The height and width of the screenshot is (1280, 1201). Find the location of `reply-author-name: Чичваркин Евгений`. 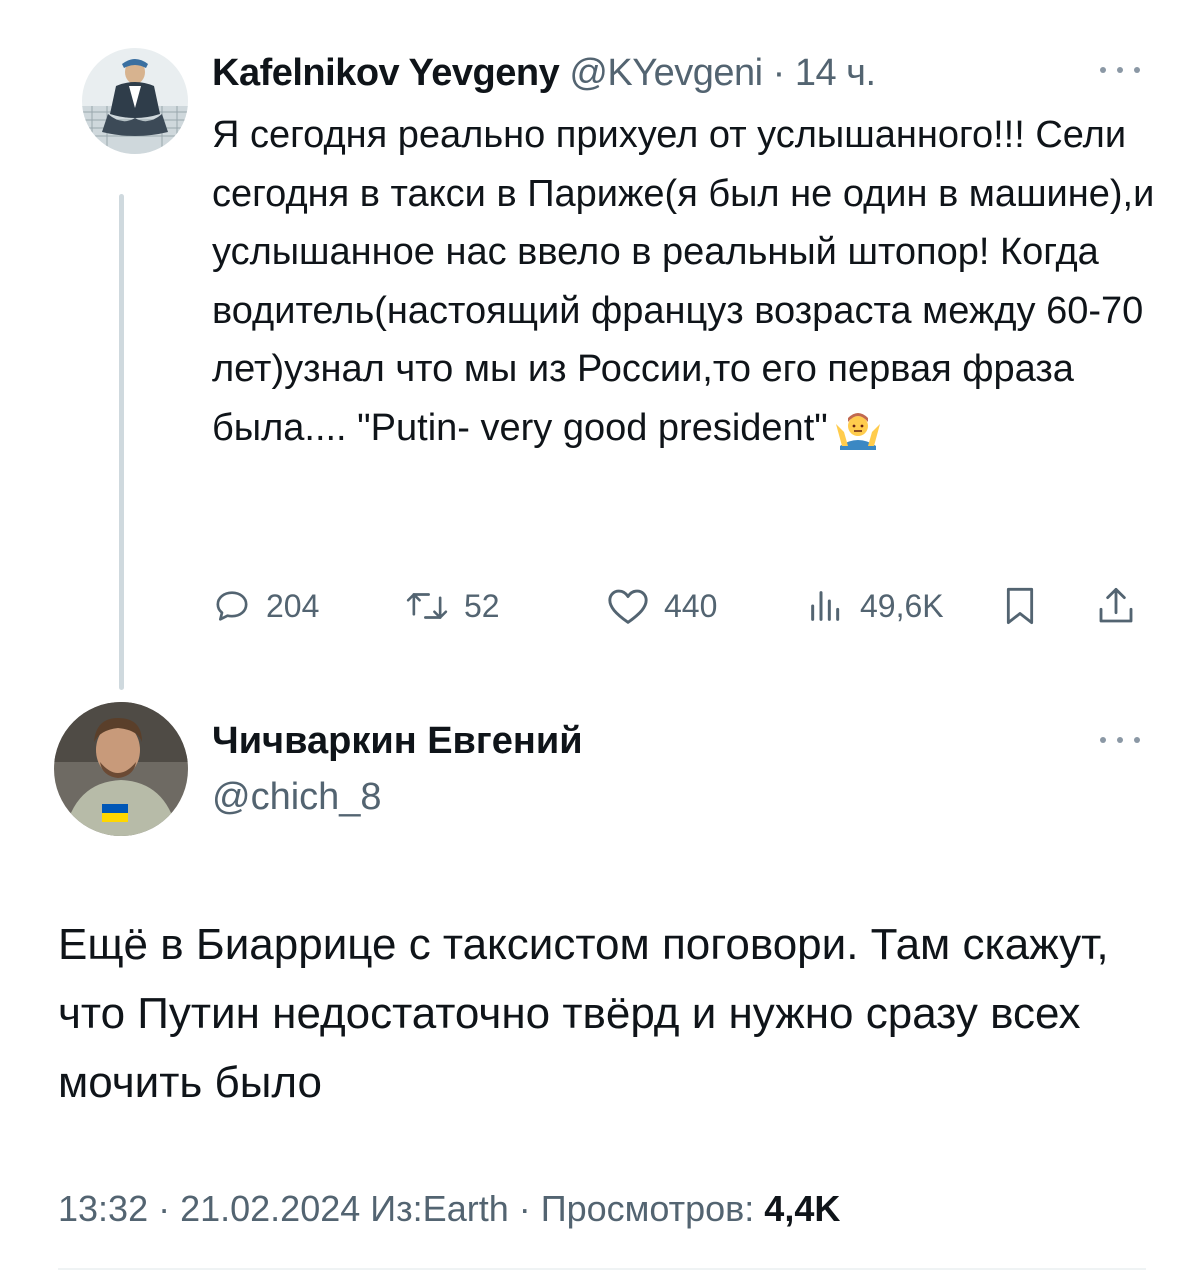

reply-author-name: Чичваркин Евгений is located at coordinates (397, 741).